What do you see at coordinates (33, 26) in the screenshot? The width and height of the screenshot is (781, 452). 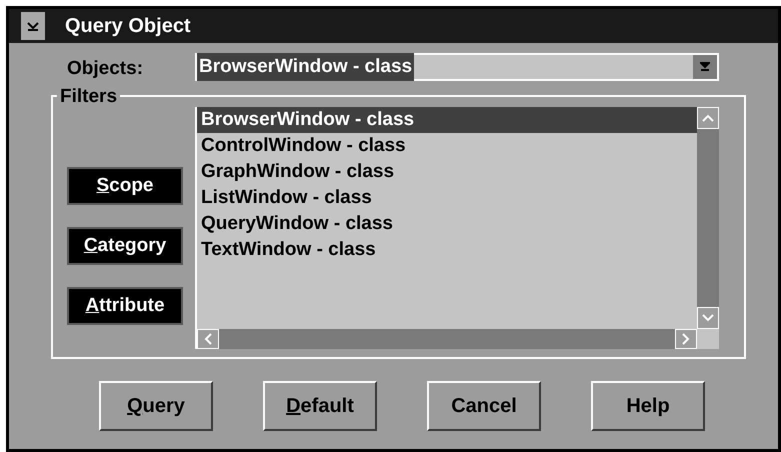 I see `system-menu-icon` at bounding box center [33, 26].